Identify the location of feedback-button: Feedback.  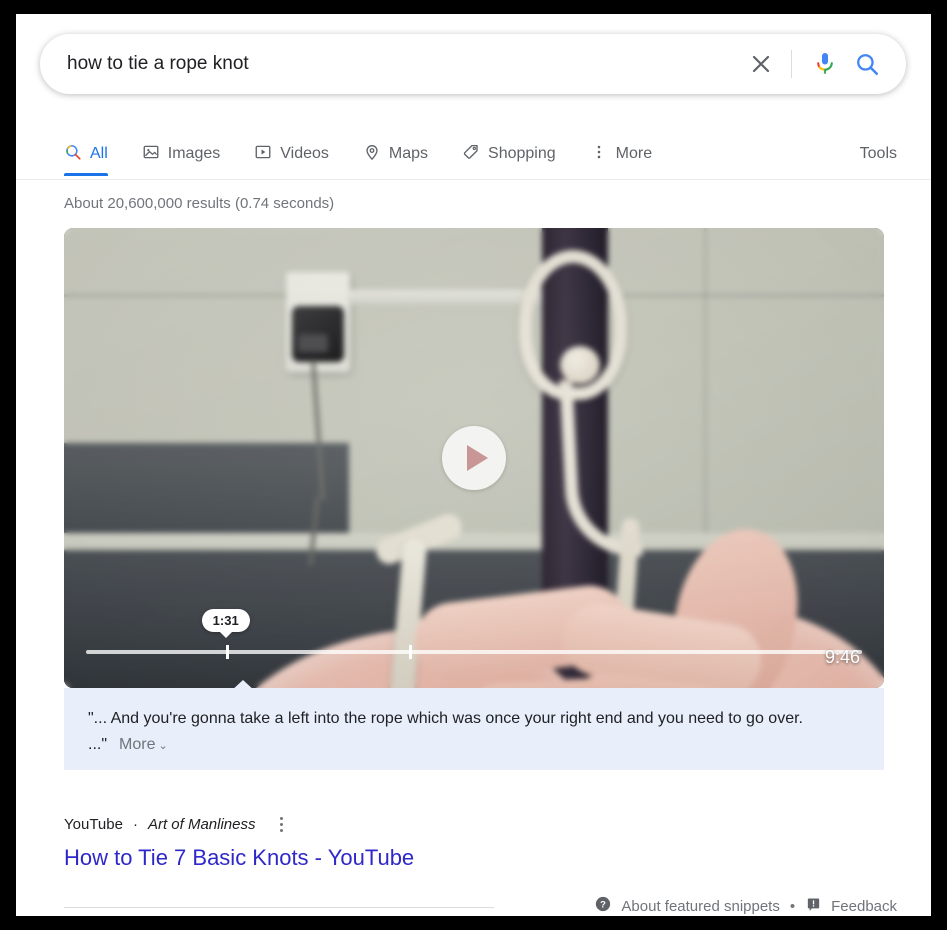
(851, 906).